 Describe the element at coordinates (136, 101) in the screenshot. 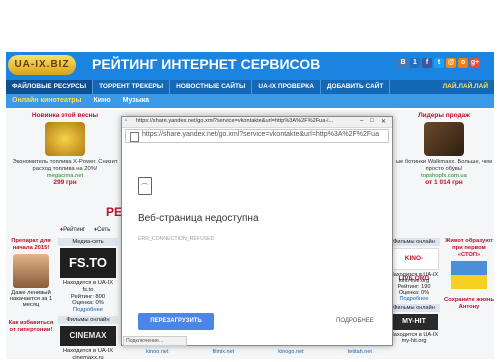

I see `subnav-music: Музыка` at that location.